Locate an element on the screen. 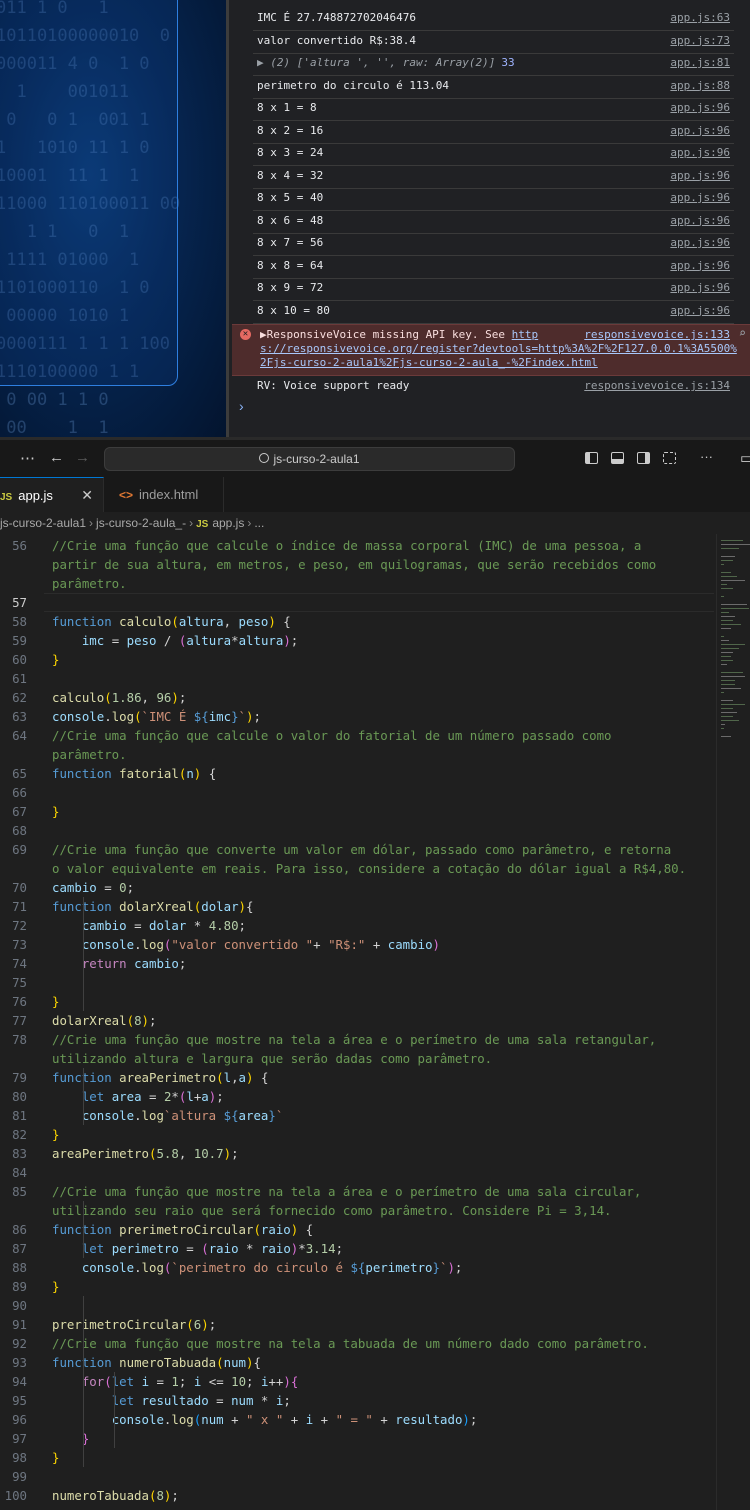 The width and height of the screenshot is (750, 1510). code-line: numeroTabuada(8); is located at coordinates (383, 1495).